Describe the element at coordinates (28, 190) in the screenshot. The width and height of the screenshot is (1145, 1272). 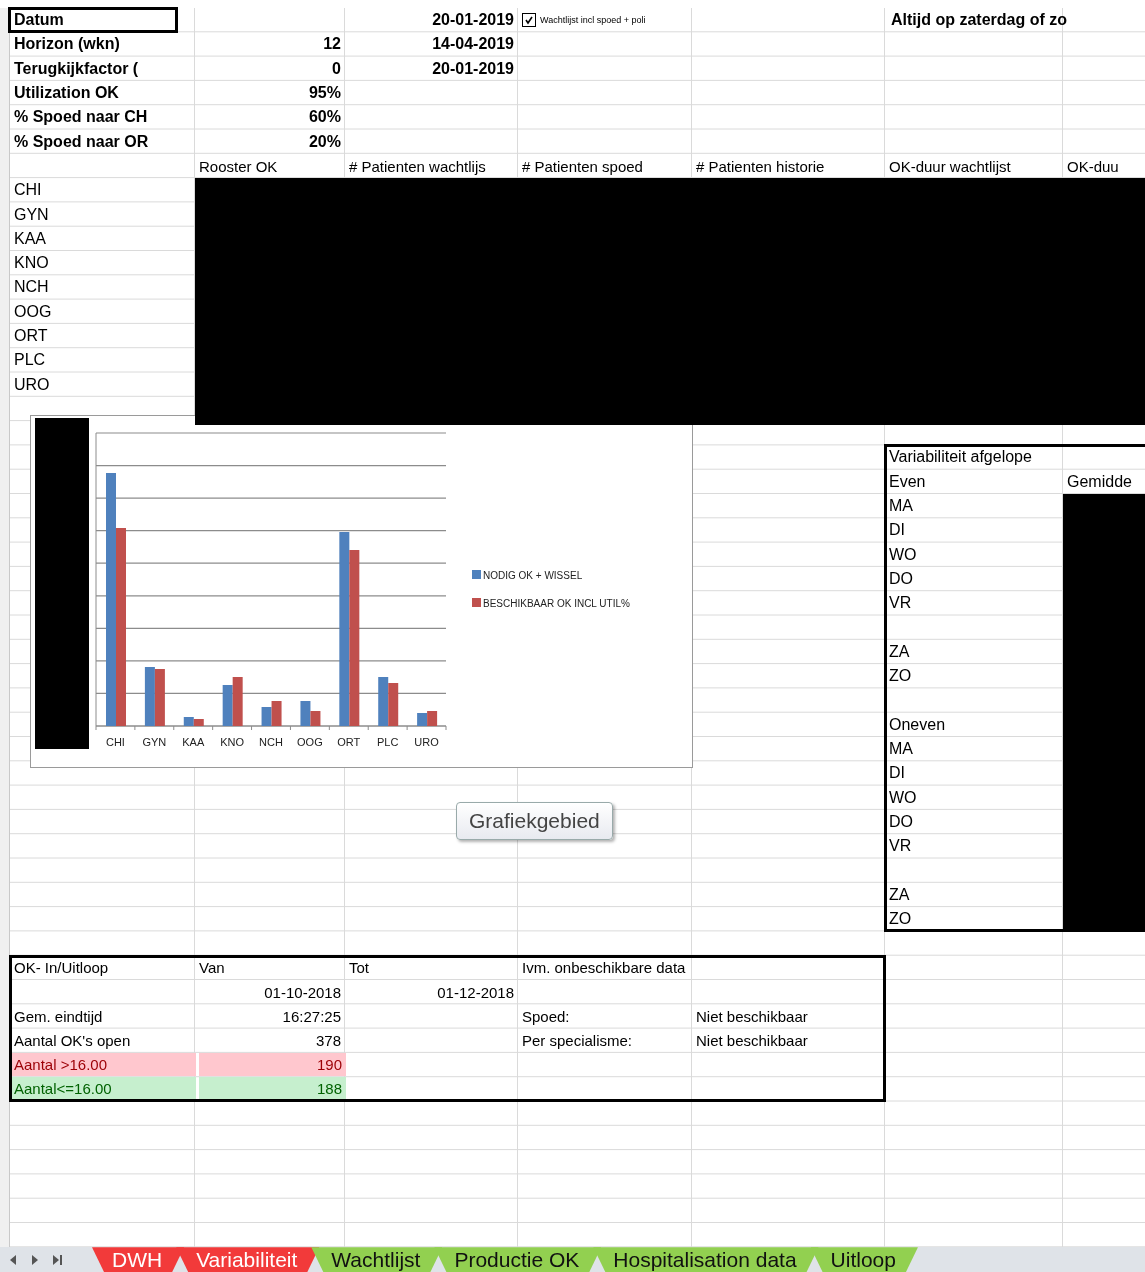
I see `row-label: CHI` at that location.